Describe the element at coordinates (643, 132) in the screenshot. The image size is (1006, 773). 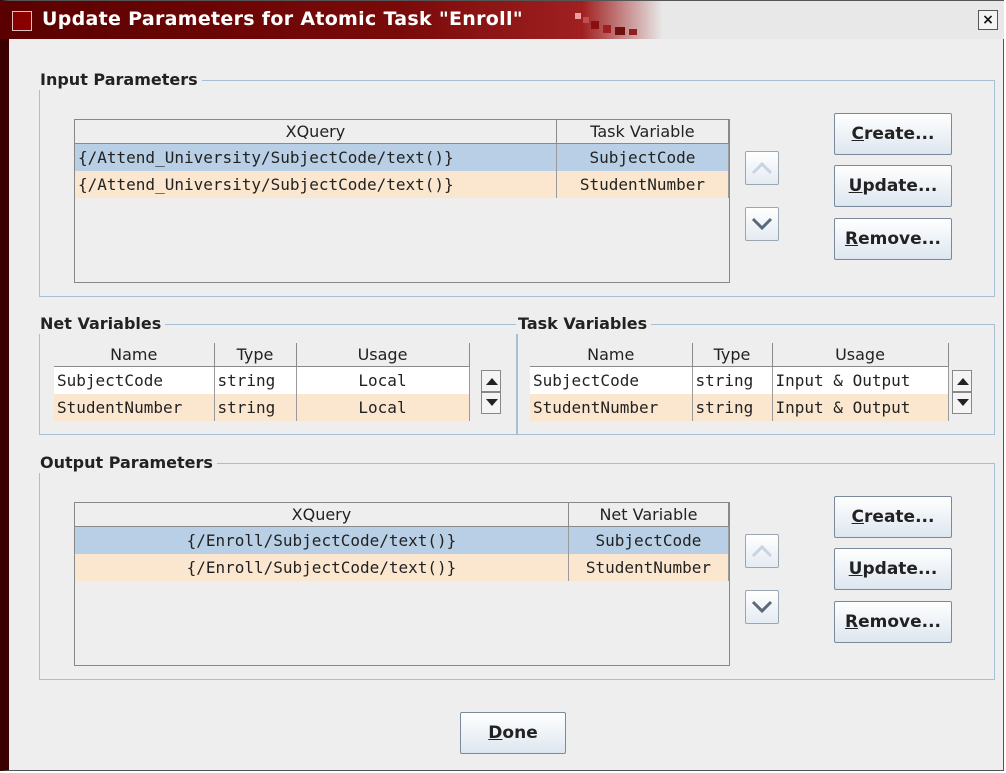
I see `column-header-task-variable: Task Variable` at that location.